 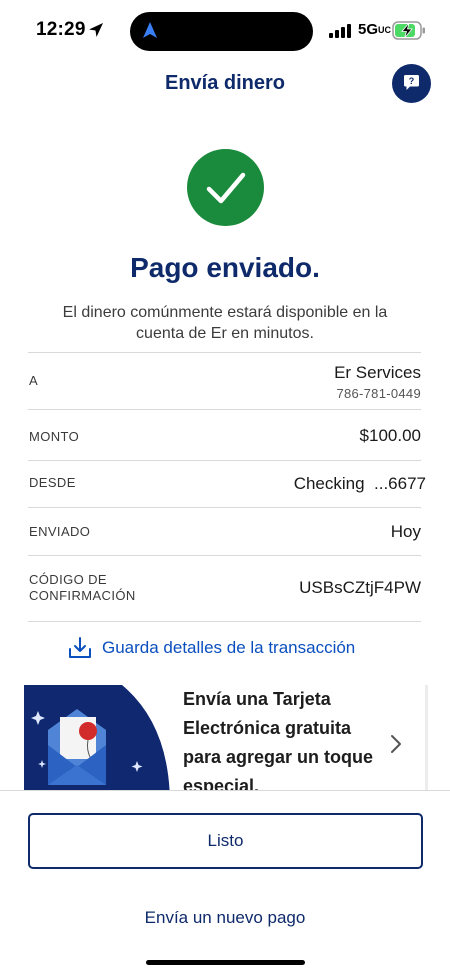 I want to click on help-button: ?, so click(x=411, y=83).